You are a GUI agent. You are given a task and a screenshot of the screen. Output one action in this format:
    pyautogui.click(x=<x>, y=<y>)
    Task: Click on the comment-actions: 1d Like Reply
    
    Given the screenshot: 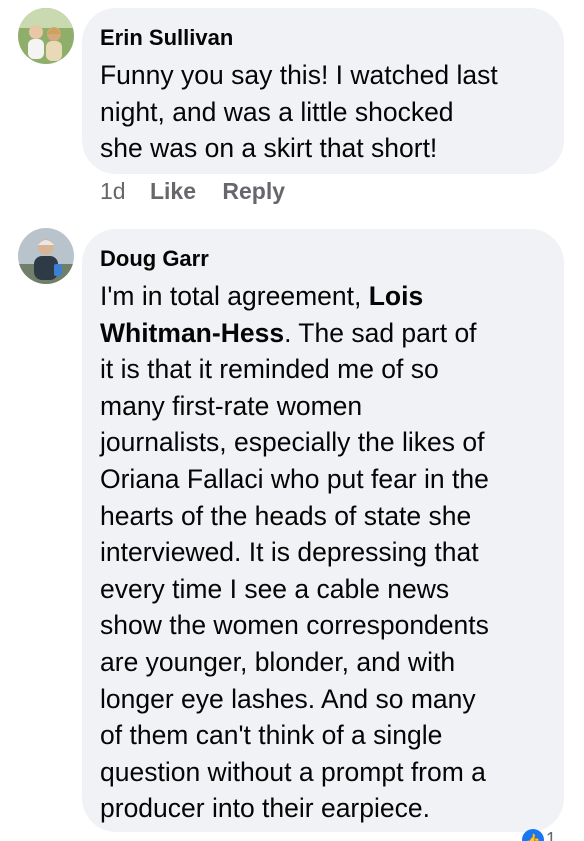 What is the action you would take?
    pyautogui.click(x=192, y=191)
    